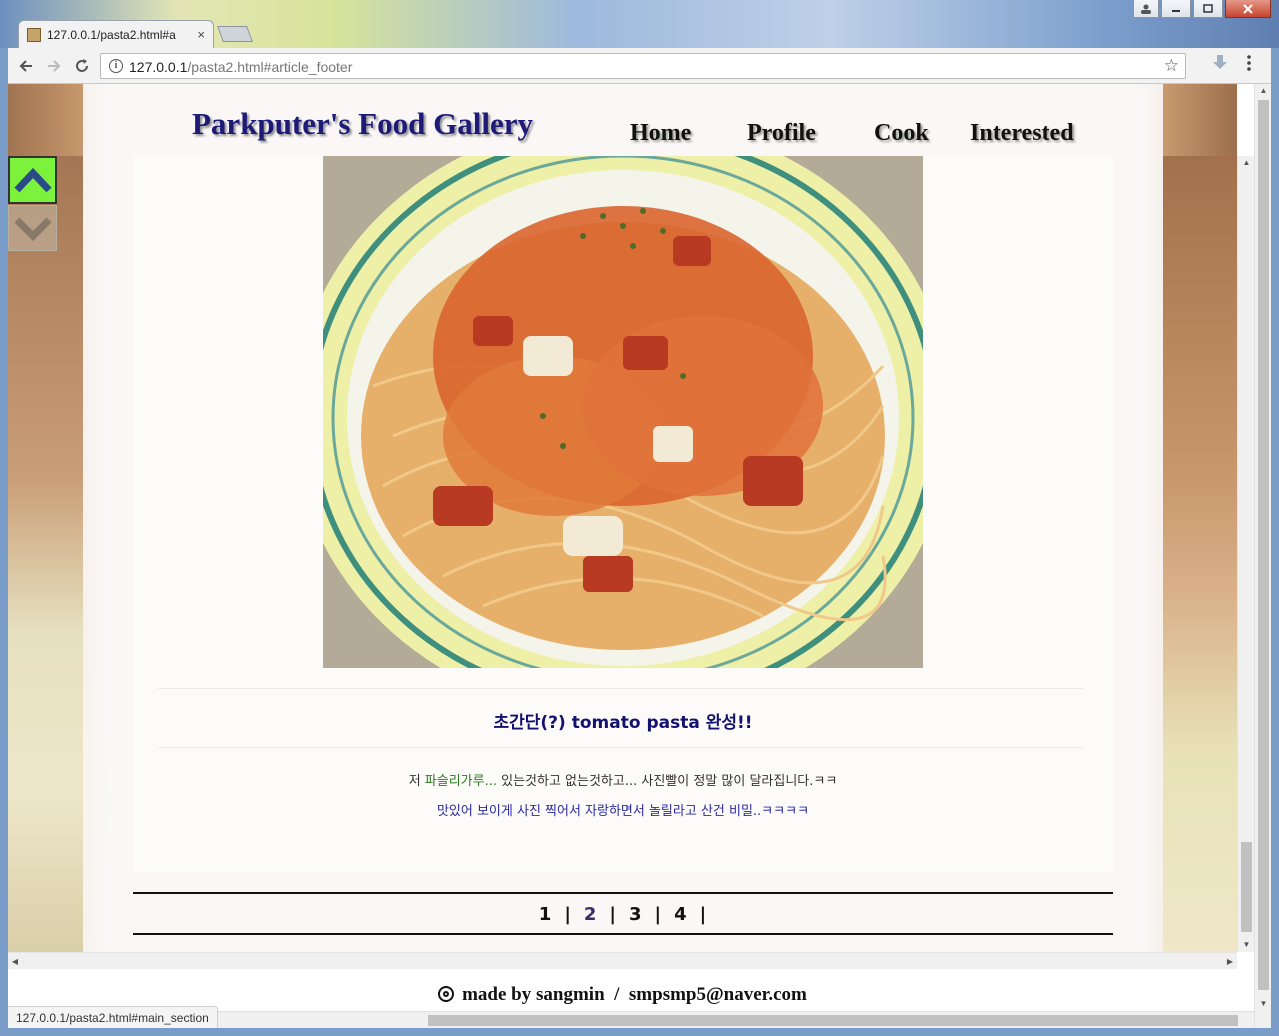 This screenshot has width=1279, height=1036. What do you see at coordinates (636, 914) in the screenshot?
I see `page-link-3: 3` at bounding box center [636, 914].